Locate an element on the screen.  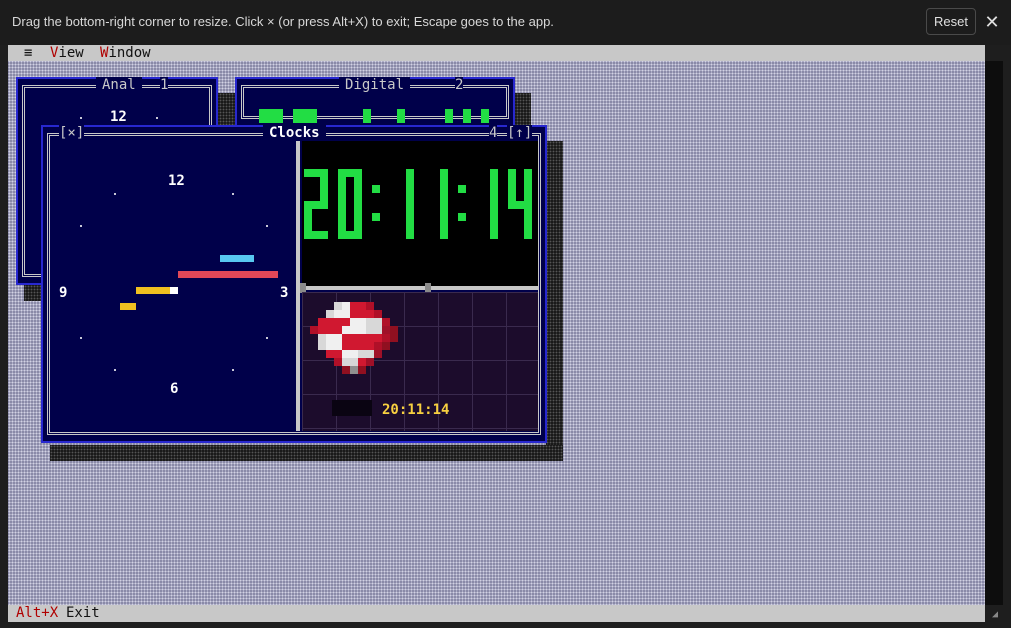
menu-view: View is located at coordinates (67, 53).